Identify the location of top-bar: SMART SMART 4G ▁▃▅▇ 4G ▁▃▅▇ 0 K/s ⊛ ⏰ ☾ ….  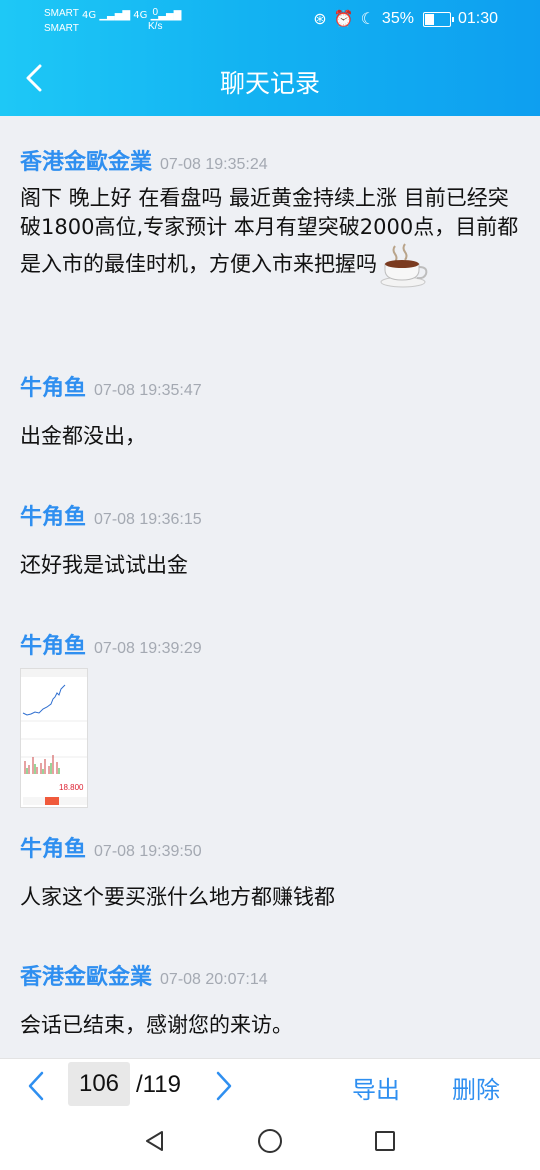
(270, 58).